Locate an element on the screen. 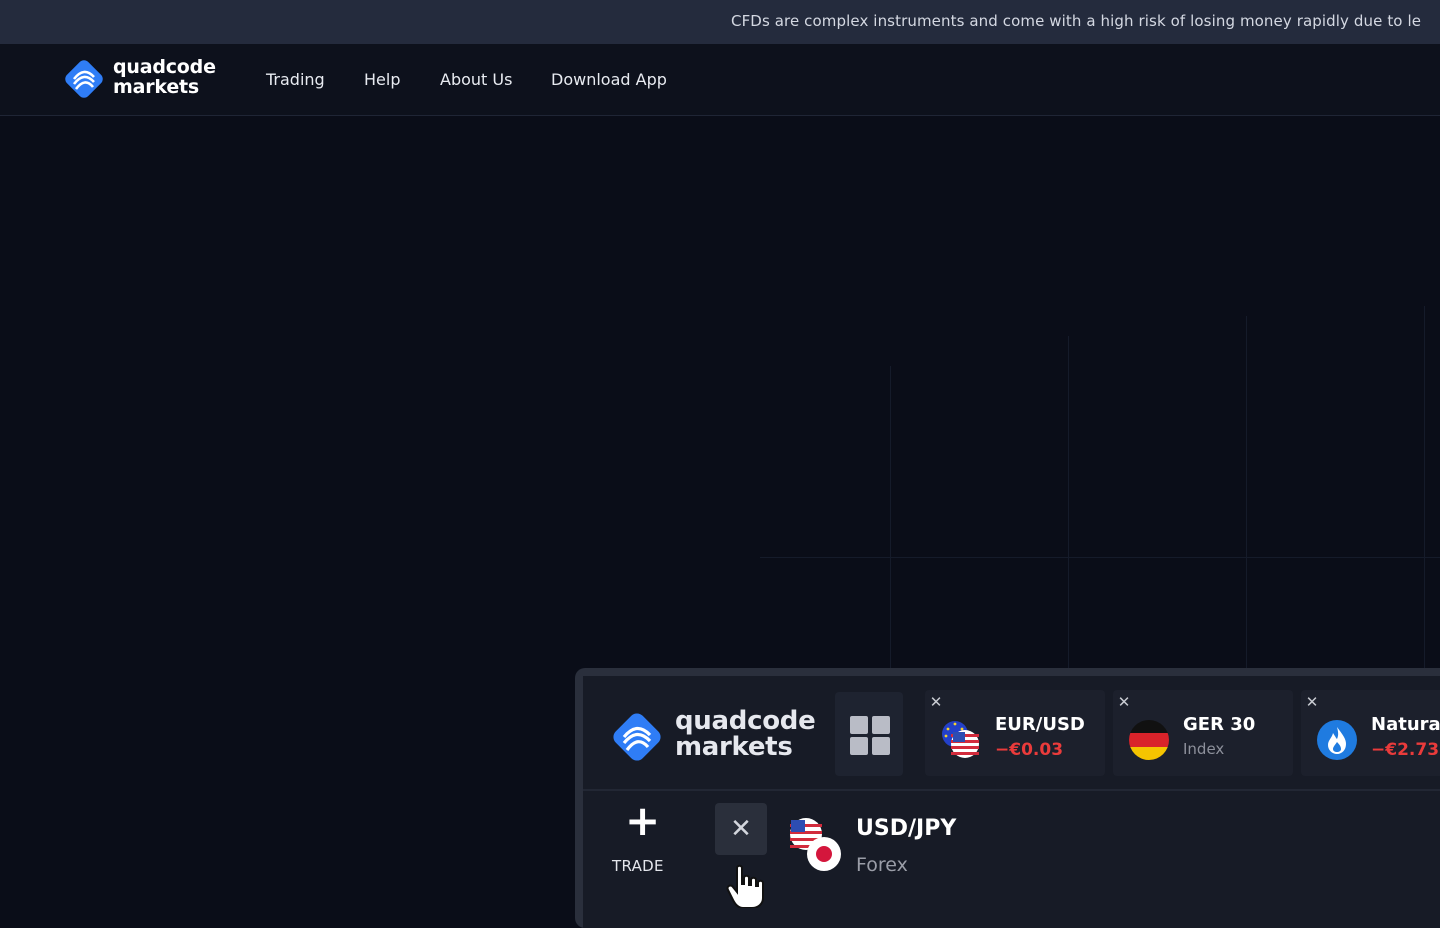 The image size is (1440, 928). trade-button: + TRADE is located at coordinates (643, 843).